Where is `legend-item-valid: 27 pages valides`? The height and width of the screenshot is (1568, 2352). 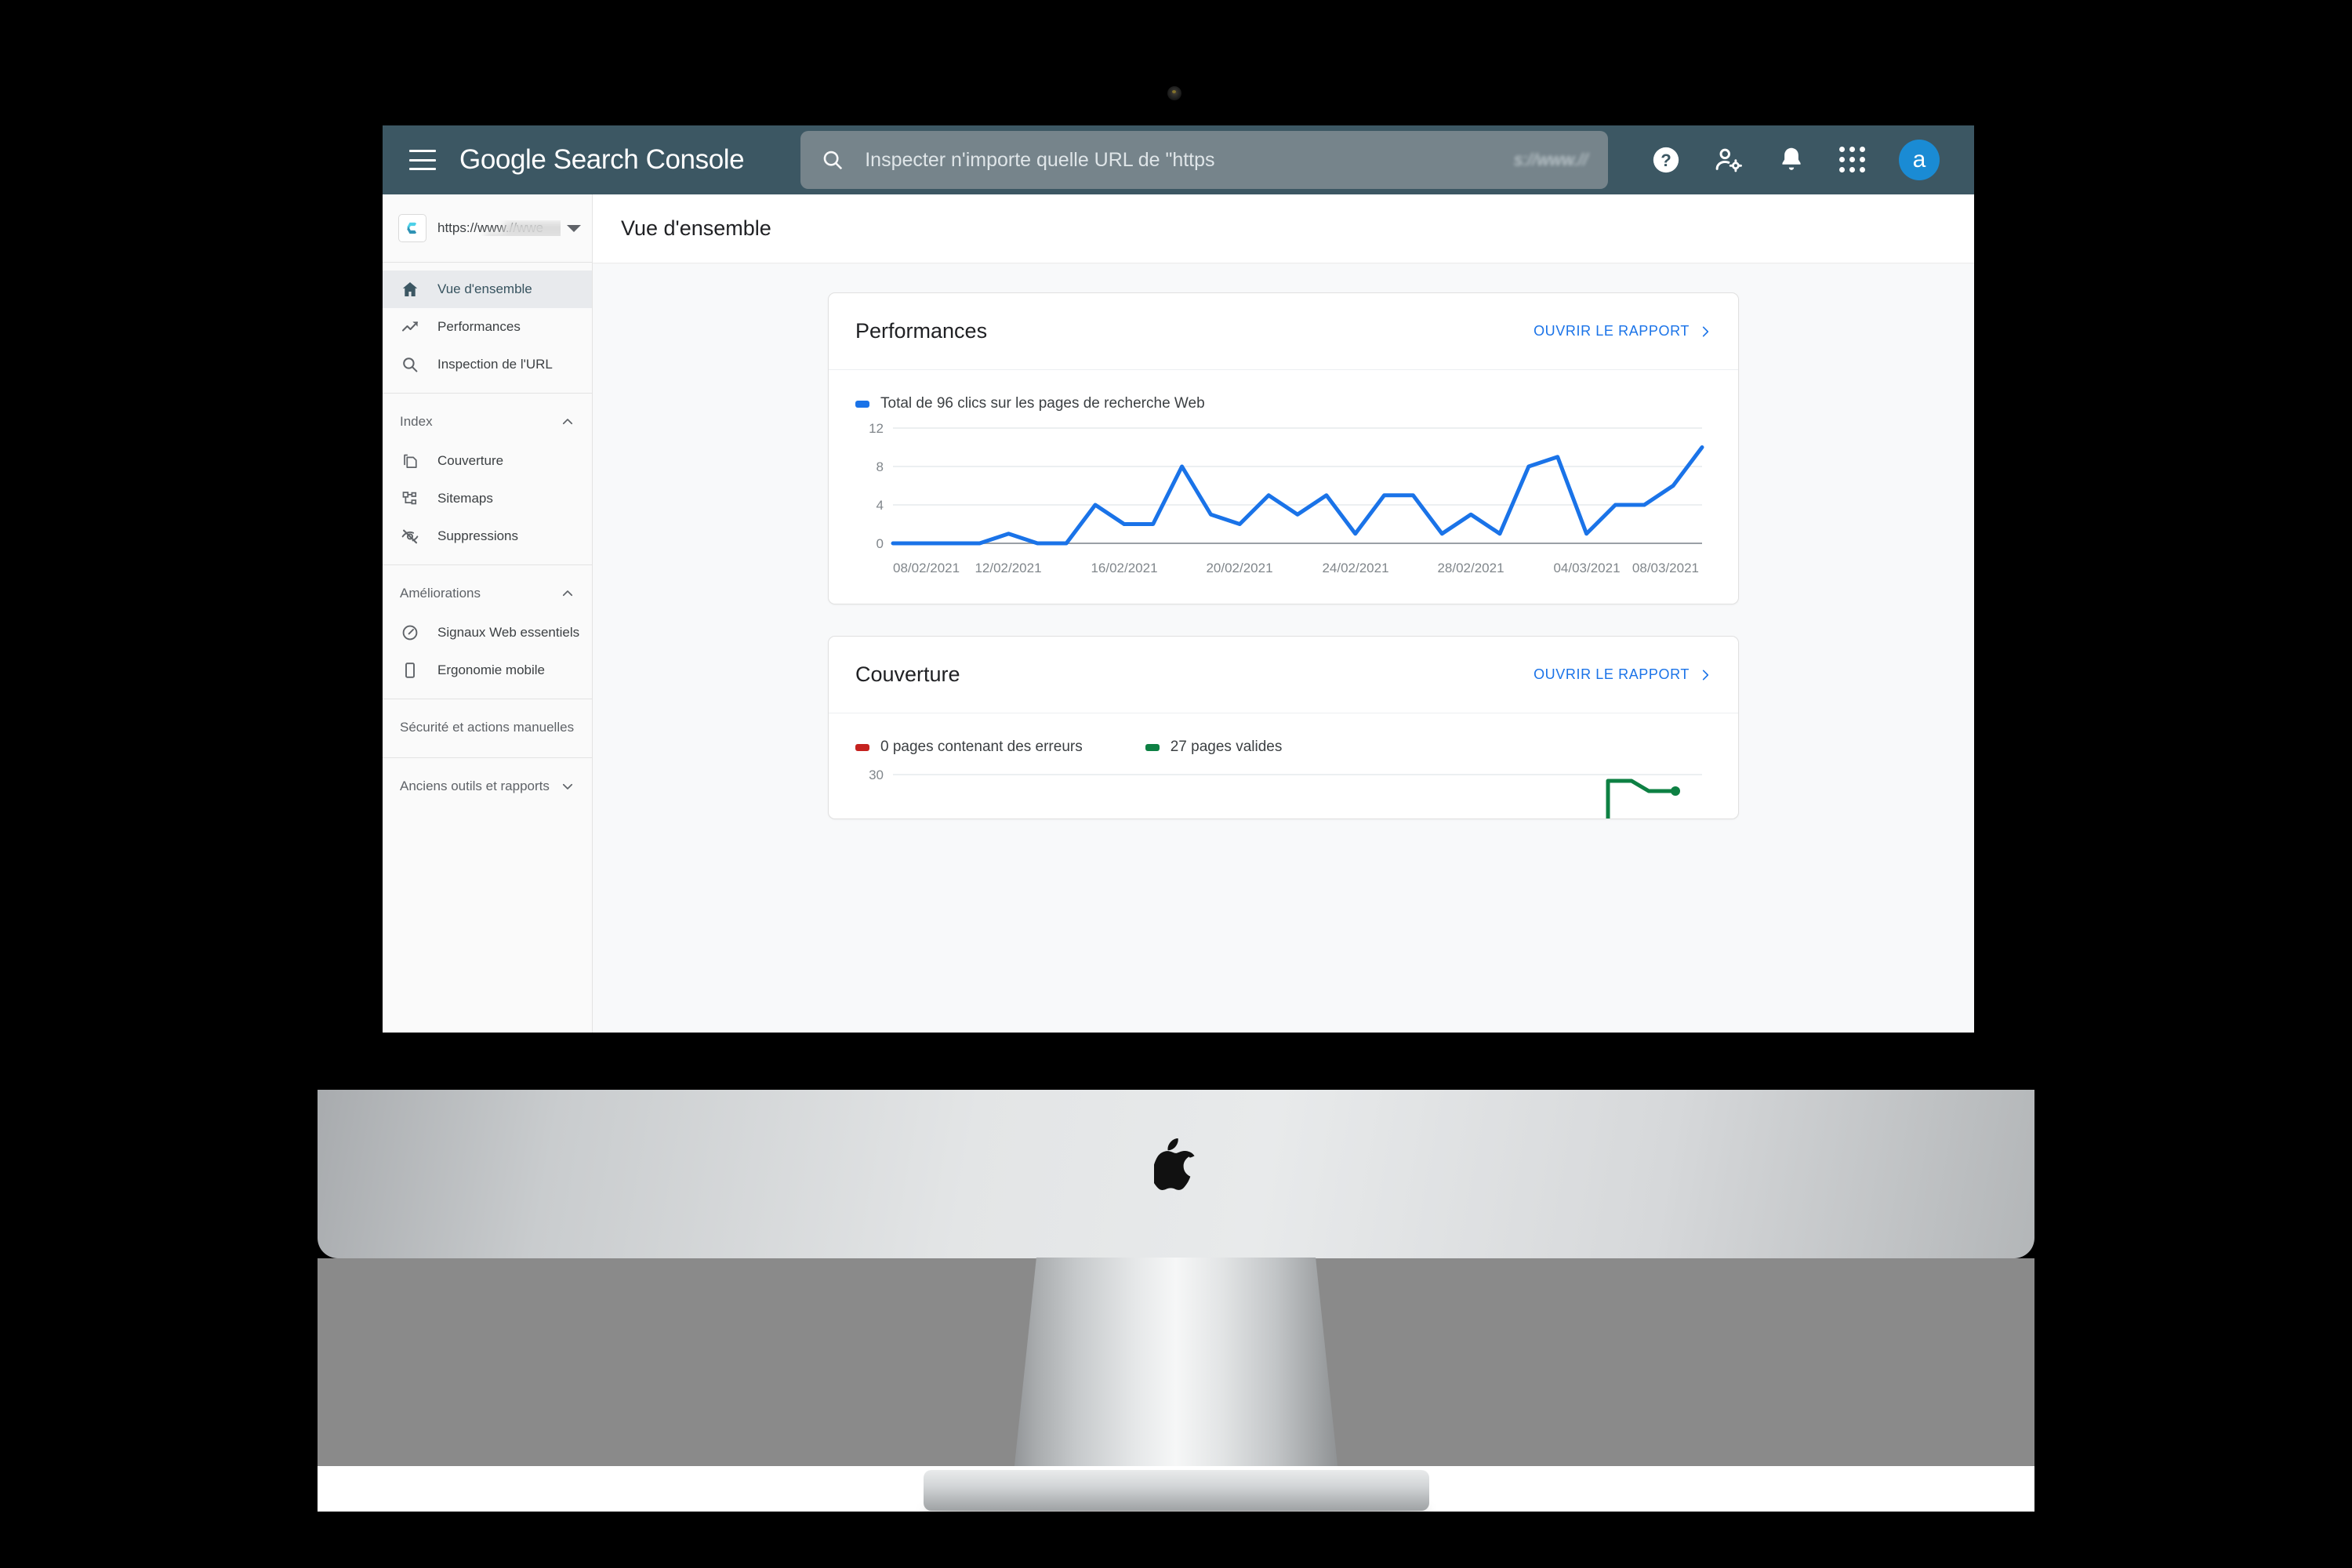 legend-item-valid: 27 pages valides is located at coordinates (1214, 747).